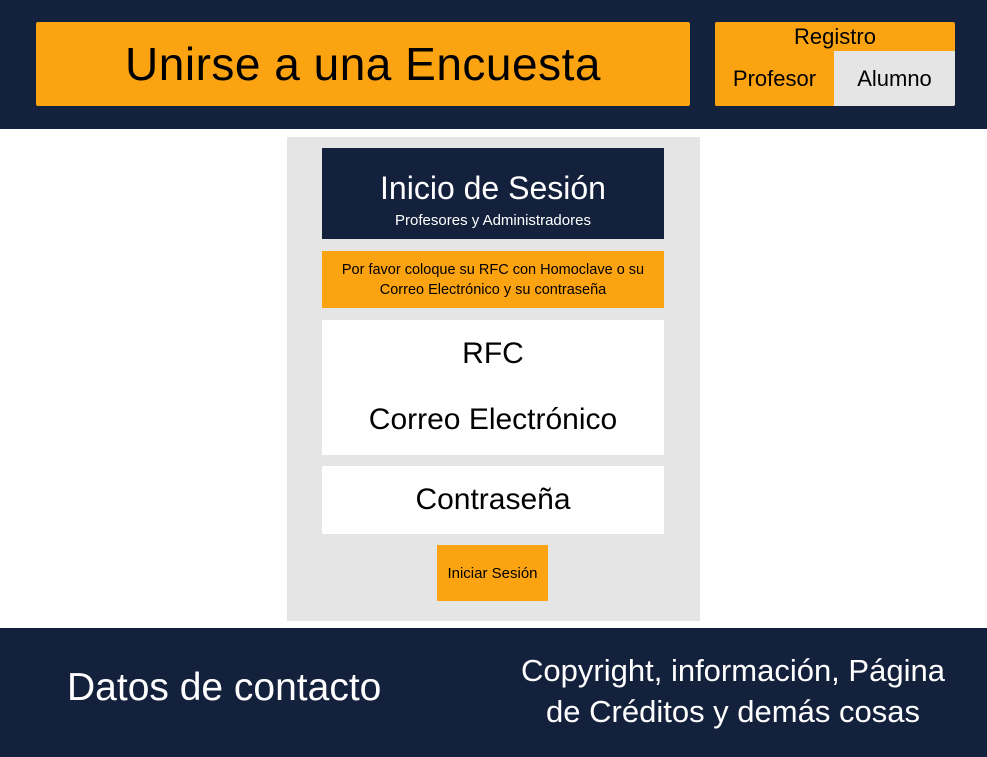 The width and height of the screenshot is (987, 757). Describe the element at coordinates (774, 78) in the screenshot. I see `registro-profesor-button: Profesor` at that location.